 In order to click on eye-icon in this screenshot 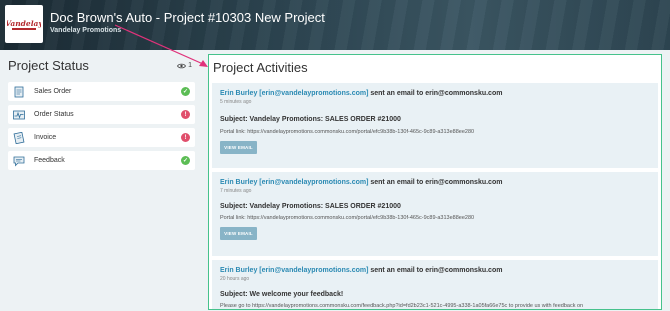, I will do `click(182, 65)`.